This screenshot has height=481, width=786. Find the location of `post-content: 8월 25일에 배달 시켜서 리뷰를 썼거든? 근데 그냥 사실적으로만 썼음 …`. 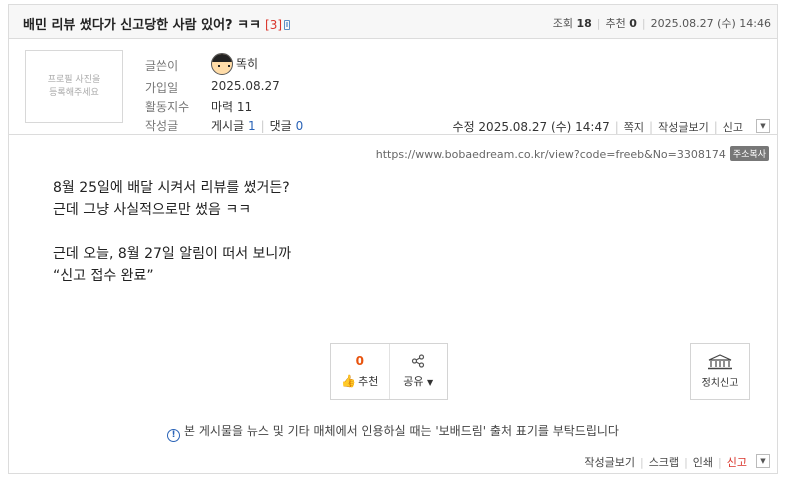

post-content: 8월 25일에 배달 시켜서 리뷰를 썼거든? 근데 그냥 사실적으로만 썼음 … is located at coordinates (172, 232).